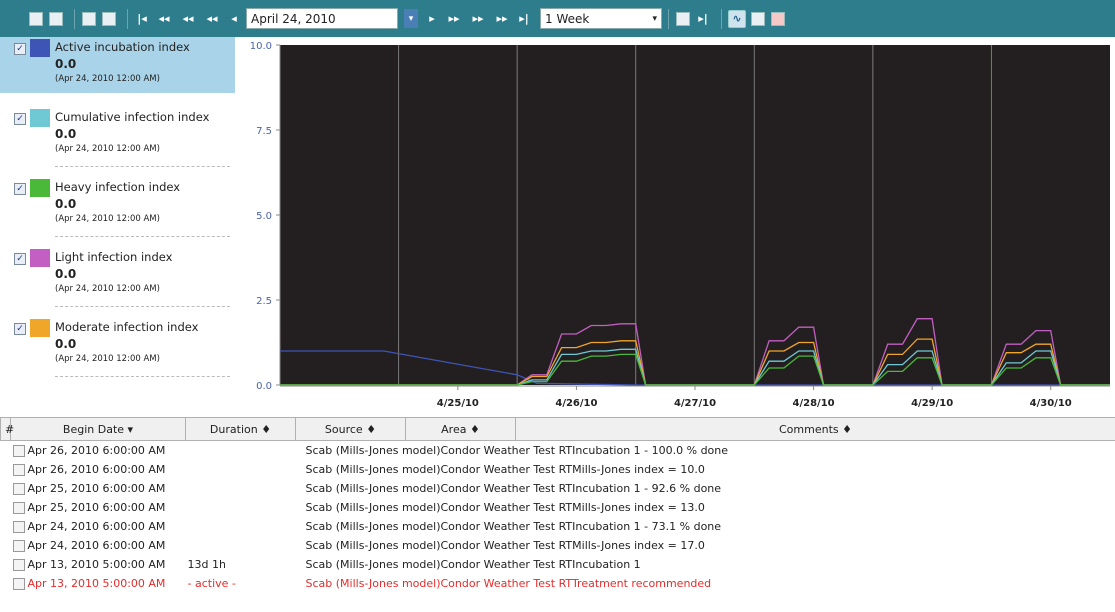 The height and width of the screenshot is (612, 1115). I want to click on range-select: 1 Week ▾, so click(601, 18).